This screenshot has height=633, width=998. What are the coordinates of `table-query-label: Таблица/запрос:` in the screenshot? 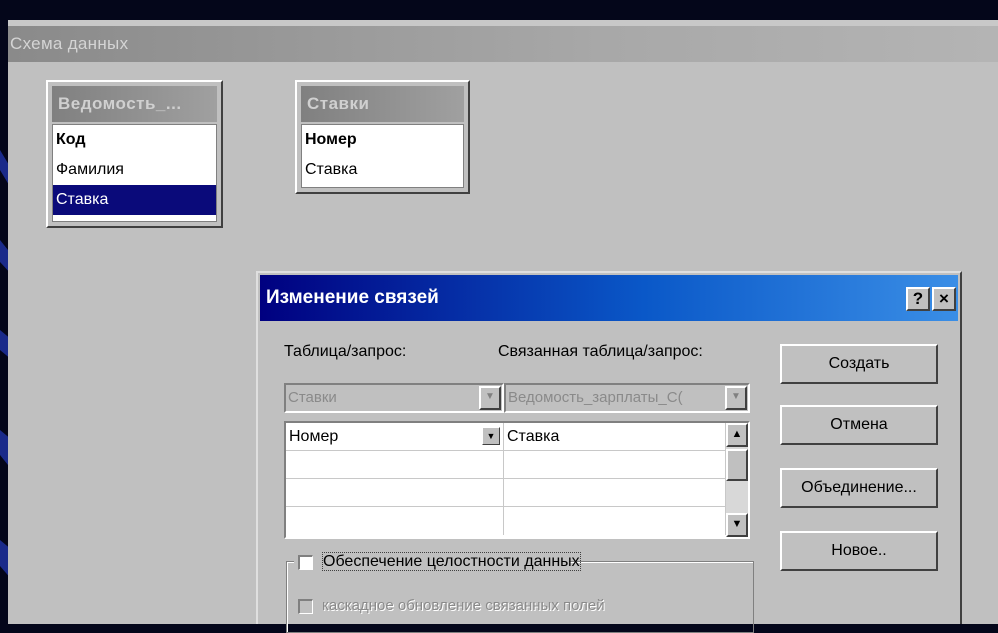 It's located at (345, 351).